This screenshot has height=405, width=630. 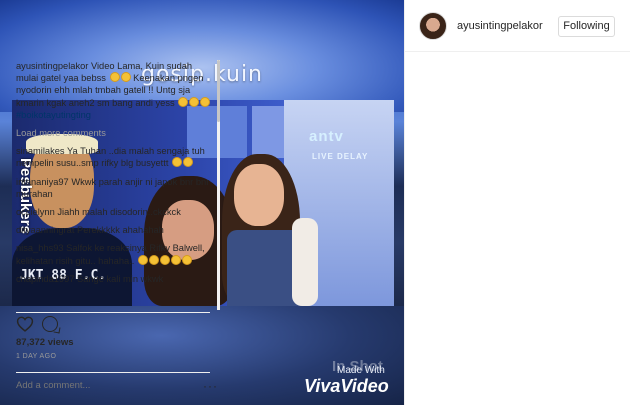 I want to click on comments-scroll-thumb, so click(x=218, y=91).